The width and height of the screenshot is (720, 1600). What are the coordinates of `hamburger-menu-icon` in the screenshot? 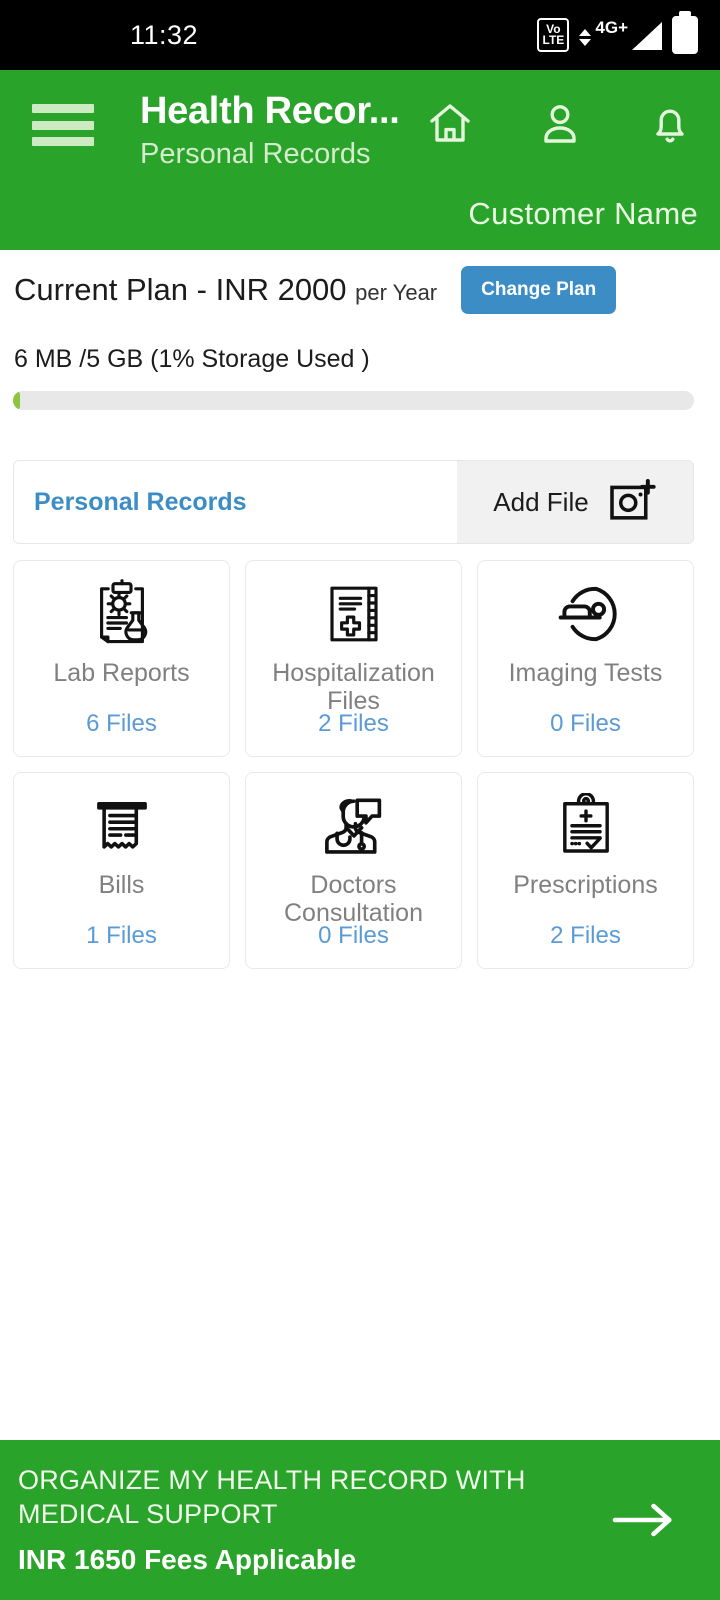 It's located at (63, 125).